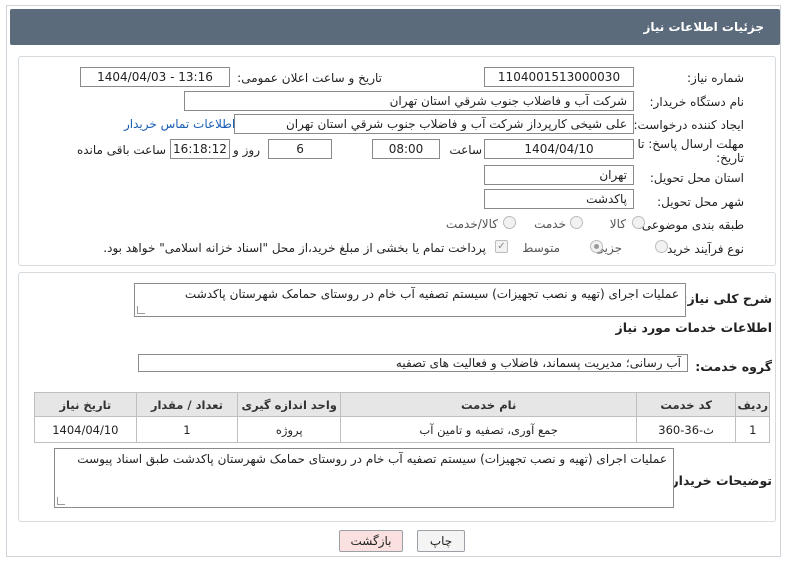  I want to click on process-medium-option: متوسط, so click(541, 248).